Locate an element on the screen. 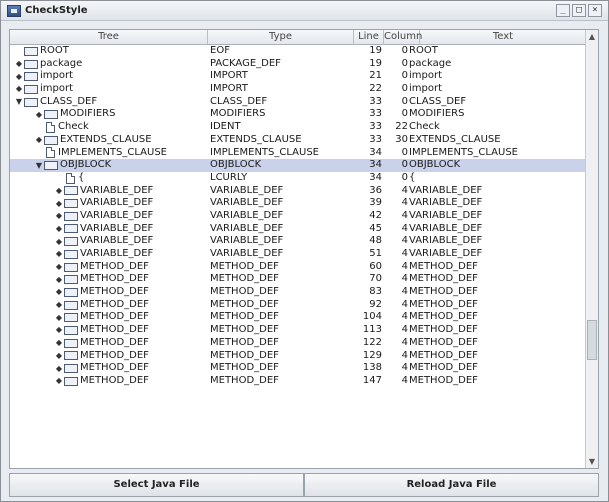  close-button: × is located at coordinates (595, 10).